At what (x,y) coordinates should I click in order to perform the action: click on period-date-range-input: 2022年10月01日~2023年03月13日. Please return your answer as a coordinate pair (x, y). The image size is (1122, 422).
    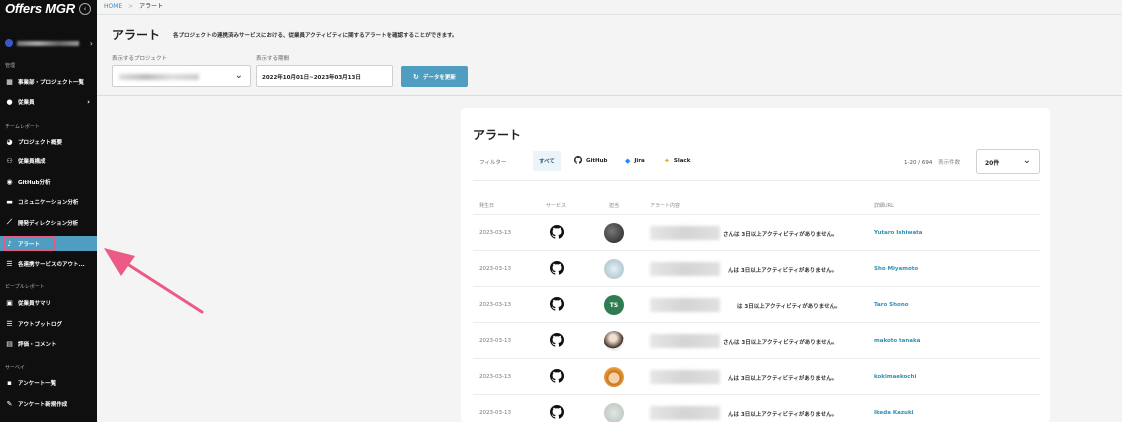
    Looking at the image, I should click on (324, 76).